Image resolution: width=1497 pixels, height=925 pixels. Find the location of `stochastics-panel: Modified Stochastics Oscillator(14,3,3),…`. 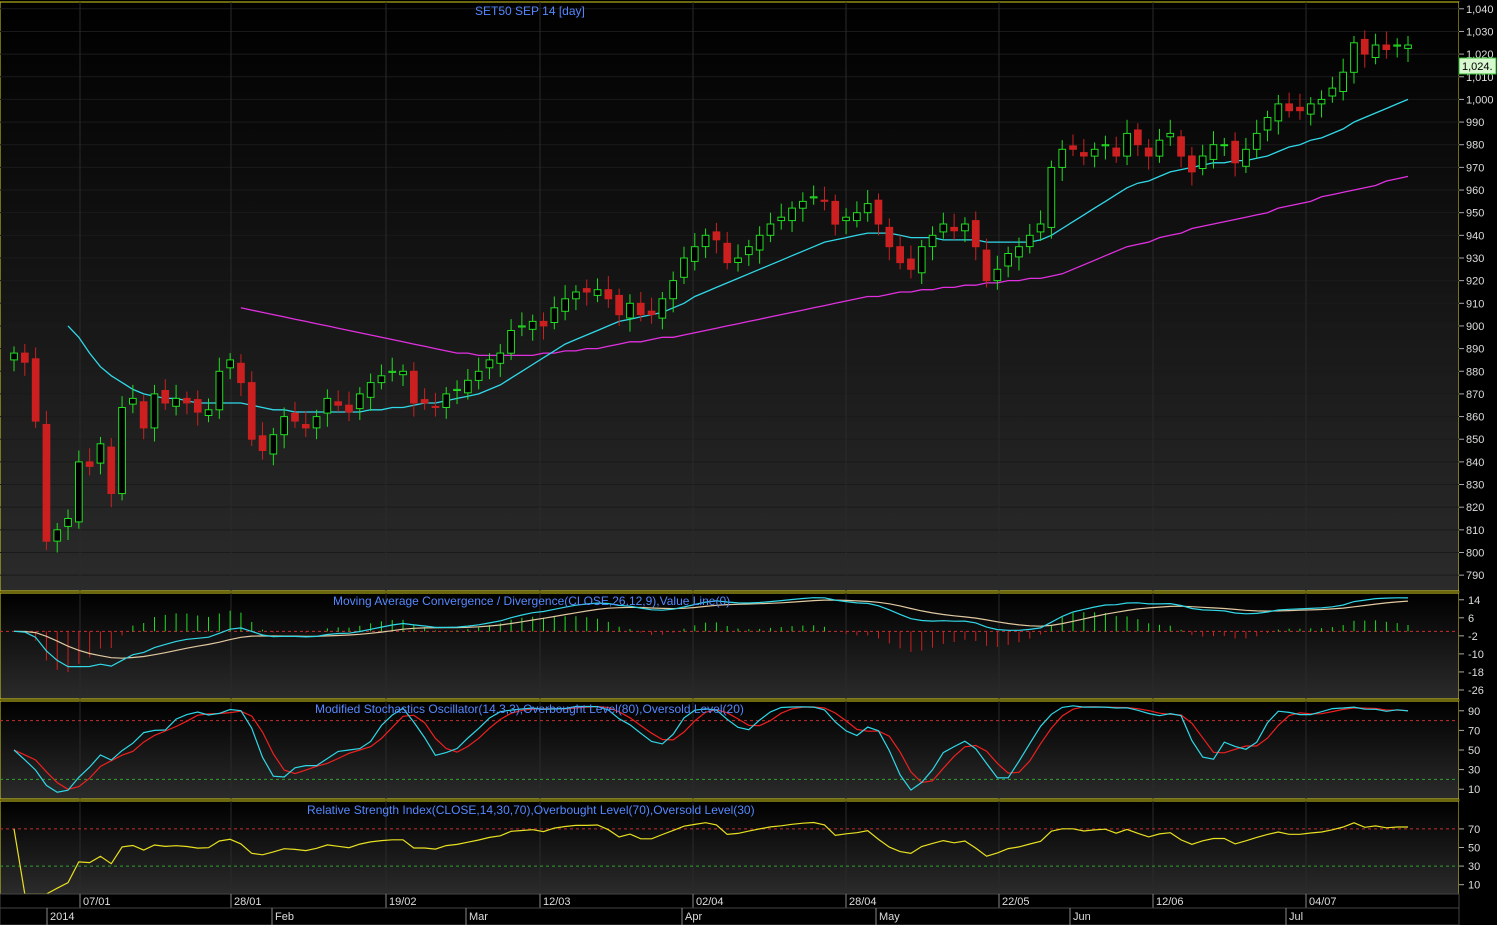

stochastics-panel: Modified Stochastics Oscillator(14,3,3),… is located at coordinates (748, 750).